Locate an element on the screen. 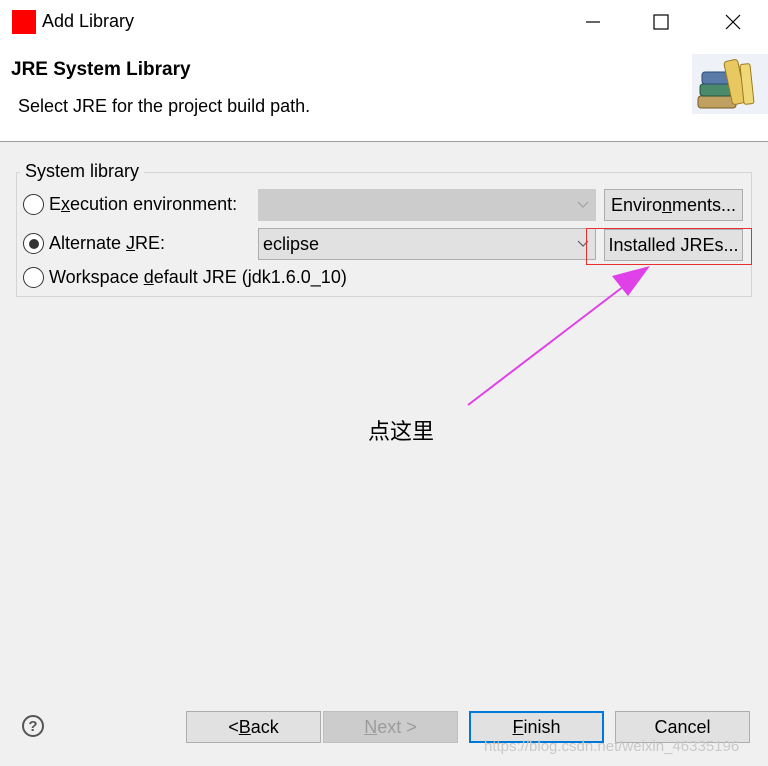 This screenshot has height=766, width=768. next-button: Next > is located at coordinates (390, 727).